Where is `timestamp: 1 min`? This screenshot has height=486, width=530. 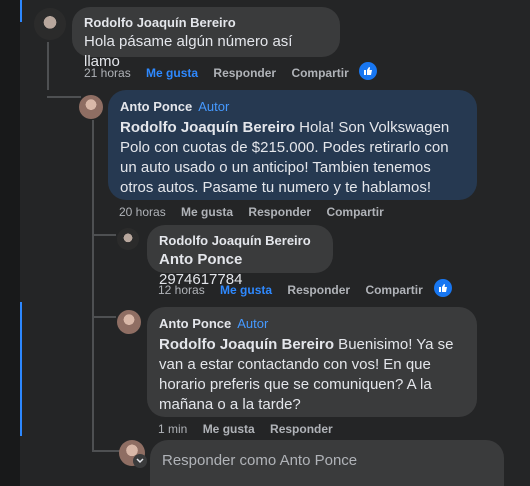
timestamp: 1 min is located at coordinates (172, 429).